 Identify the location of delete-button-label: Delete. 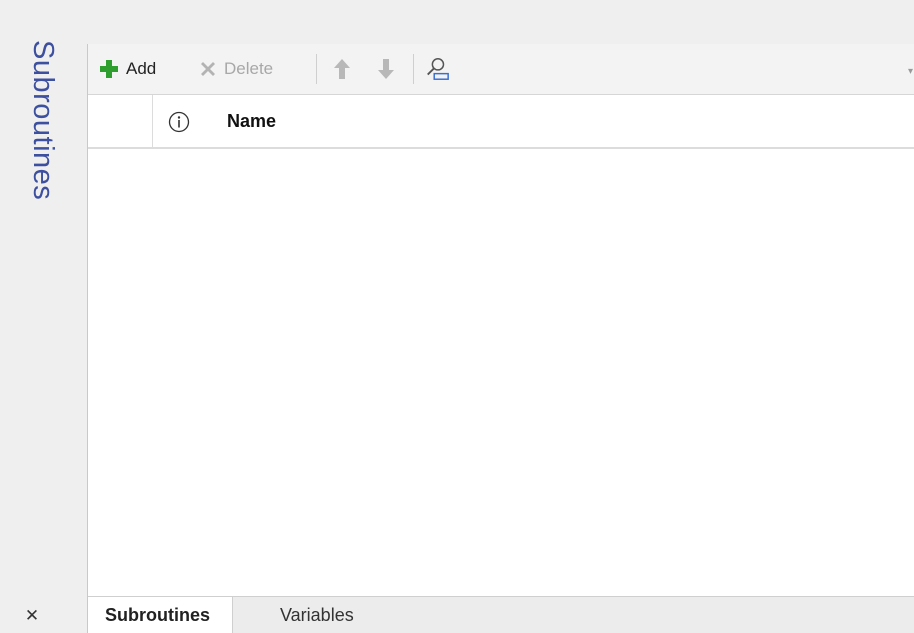
(249, 68).